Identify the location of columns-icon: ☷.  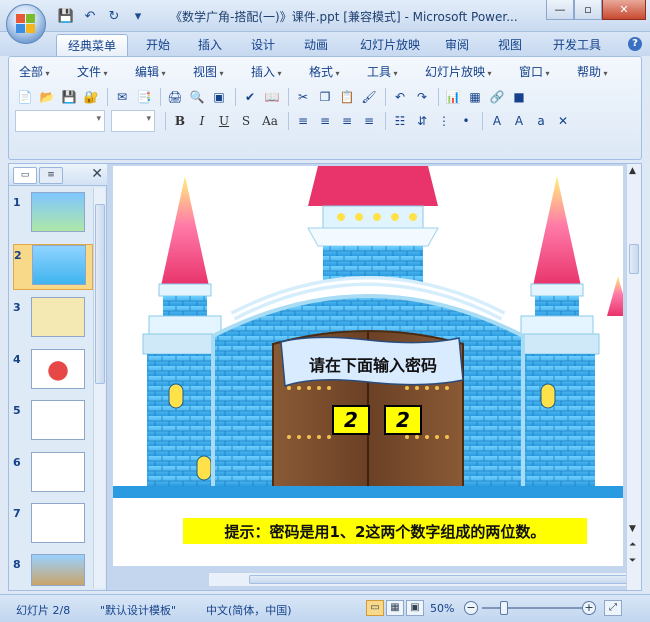
(400, 121).